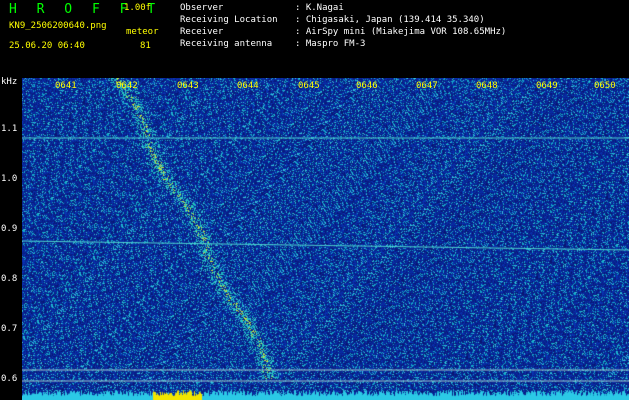 Image resolution: width=629 pixels, height=400 pixels. Describe the element at coordinates (9, 179) in the screenshot. I see `y-tick-1-0: 1.0` at that location.